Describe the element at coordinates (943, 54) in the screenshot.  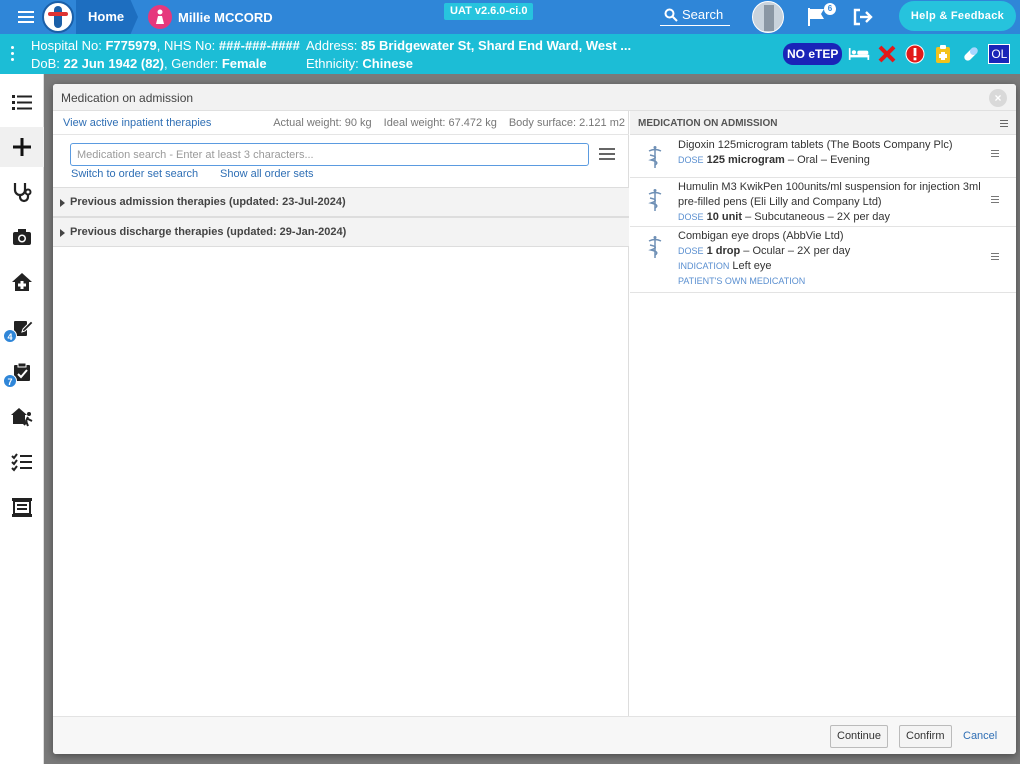
I see `clipboard-icon` at that location.